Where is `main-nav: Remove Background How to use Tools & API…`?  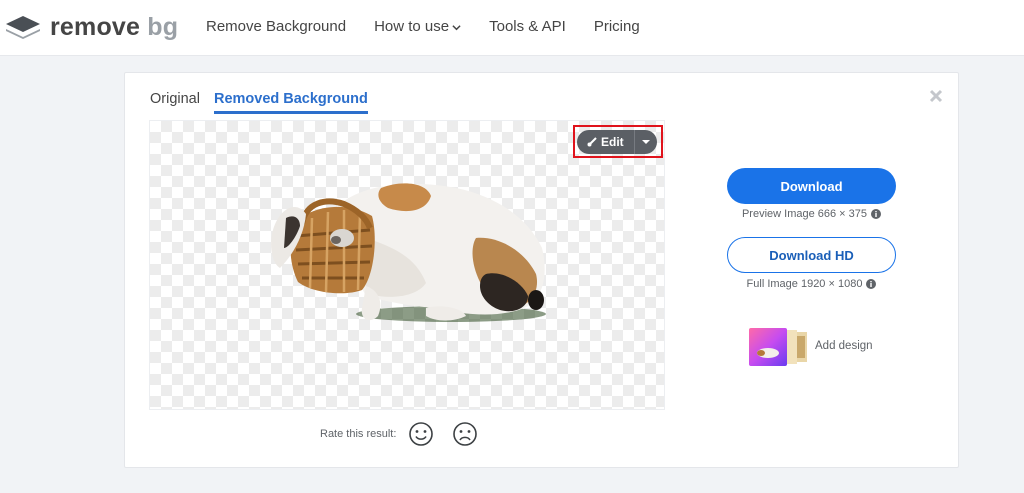
main-nav: Remove Background How to use Tools & API… is located at coordinates (437, 27).